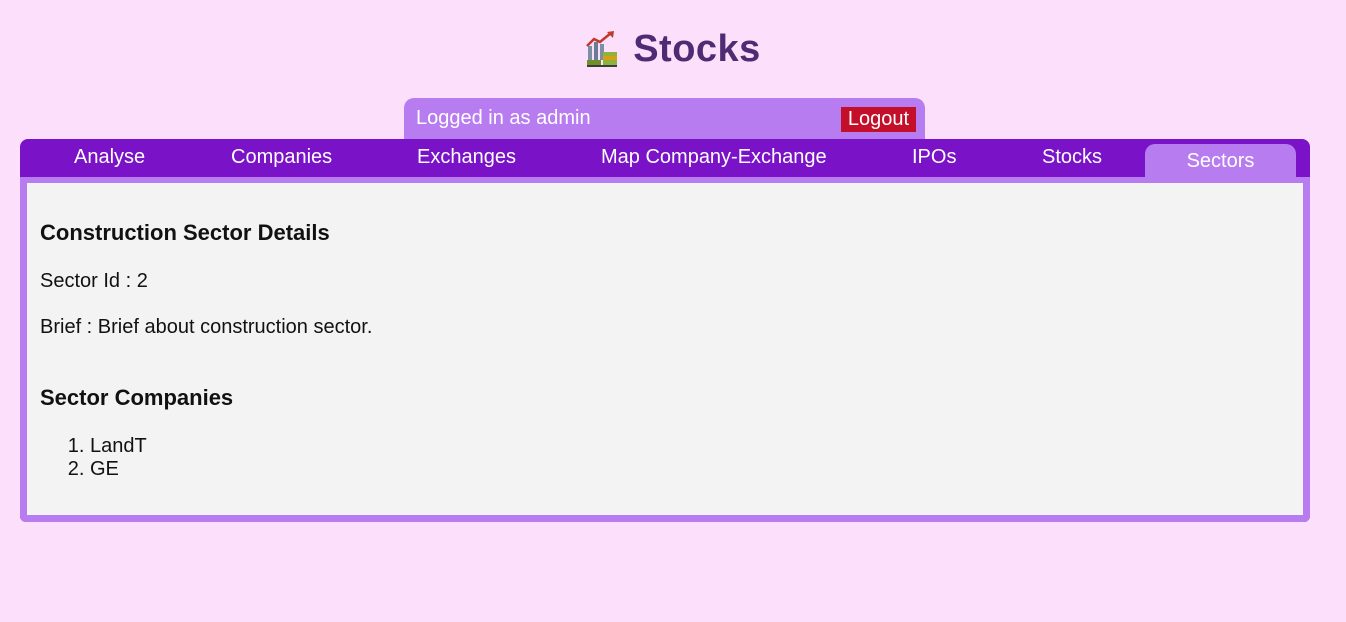 The height and width of the screenshot is (622, 1346). What do you see at coordinates (714, 157) in the screenshot?
I see `tab-map-company-exchange: Map Company-Exchange` at bounding box center [714, 157].